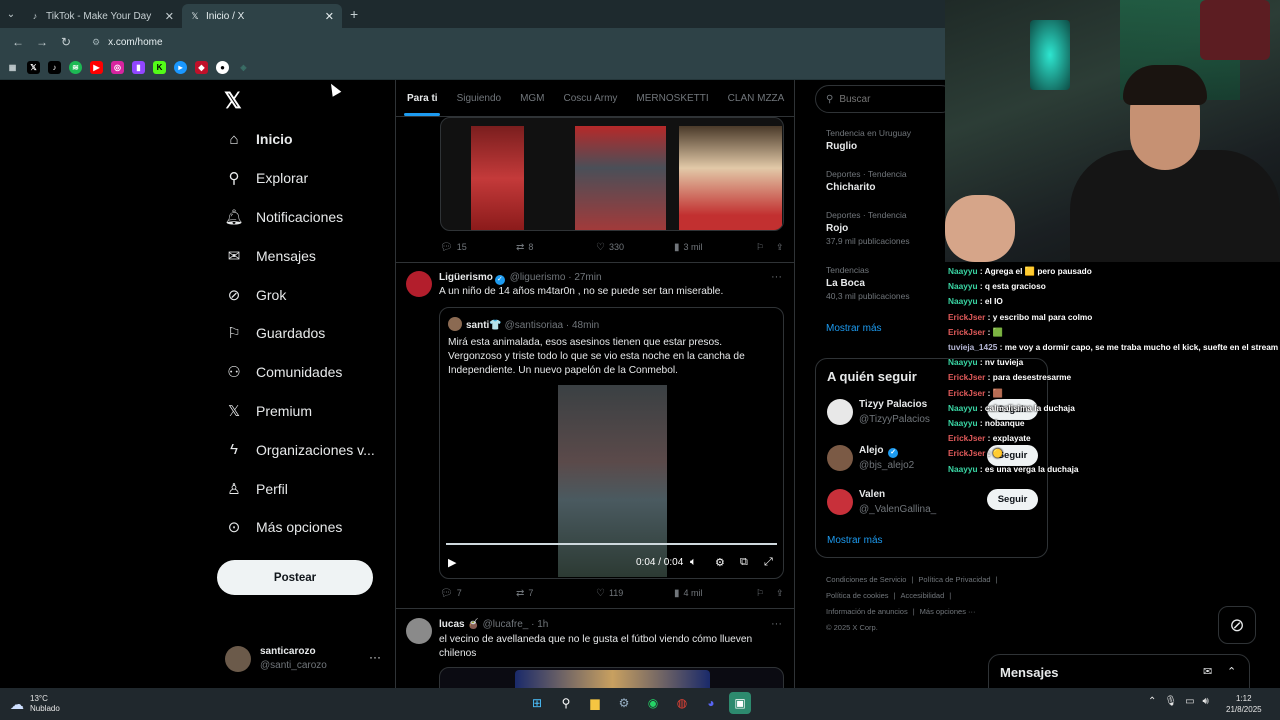  What do you see at coordinates (1012, 499) in the screenshot?
I see `follow-button: Seguir` at bounding box center [1012, 499].